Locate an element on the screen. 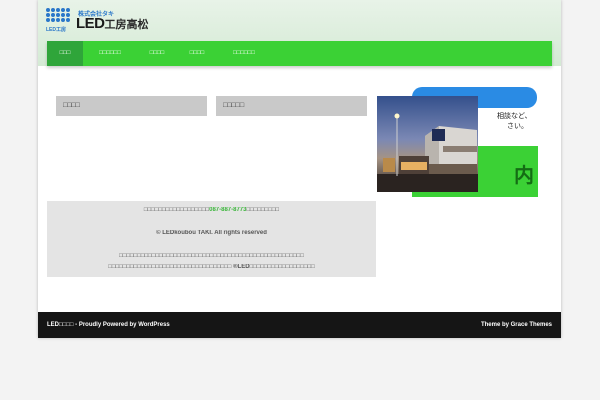 This screenshot has width=600, height=400. logo-title-main: LED is located at coordinates (90, 23).